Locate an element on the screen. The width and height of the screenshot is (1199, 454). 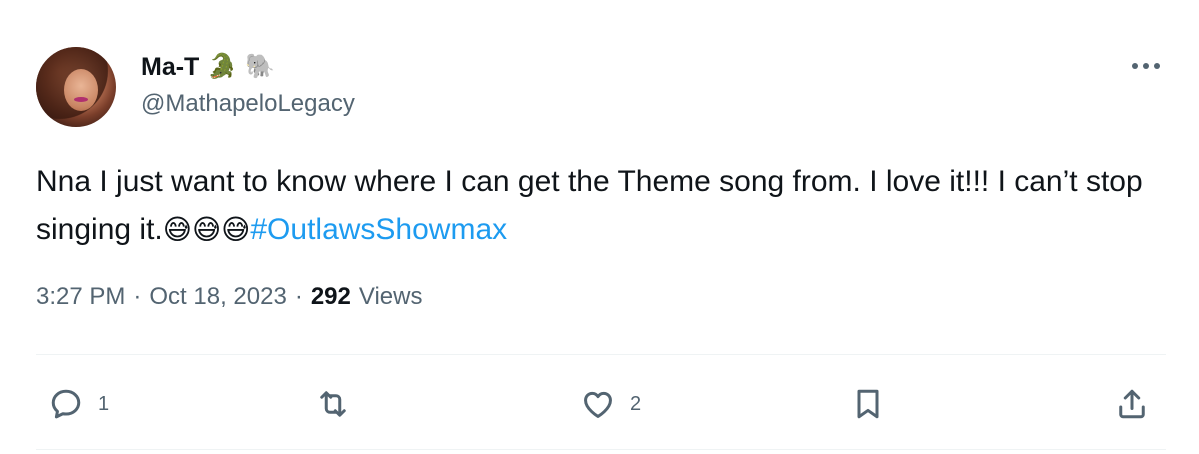
crocodile-emoji-icon: 🐊 is located at coordinates (222, 66).